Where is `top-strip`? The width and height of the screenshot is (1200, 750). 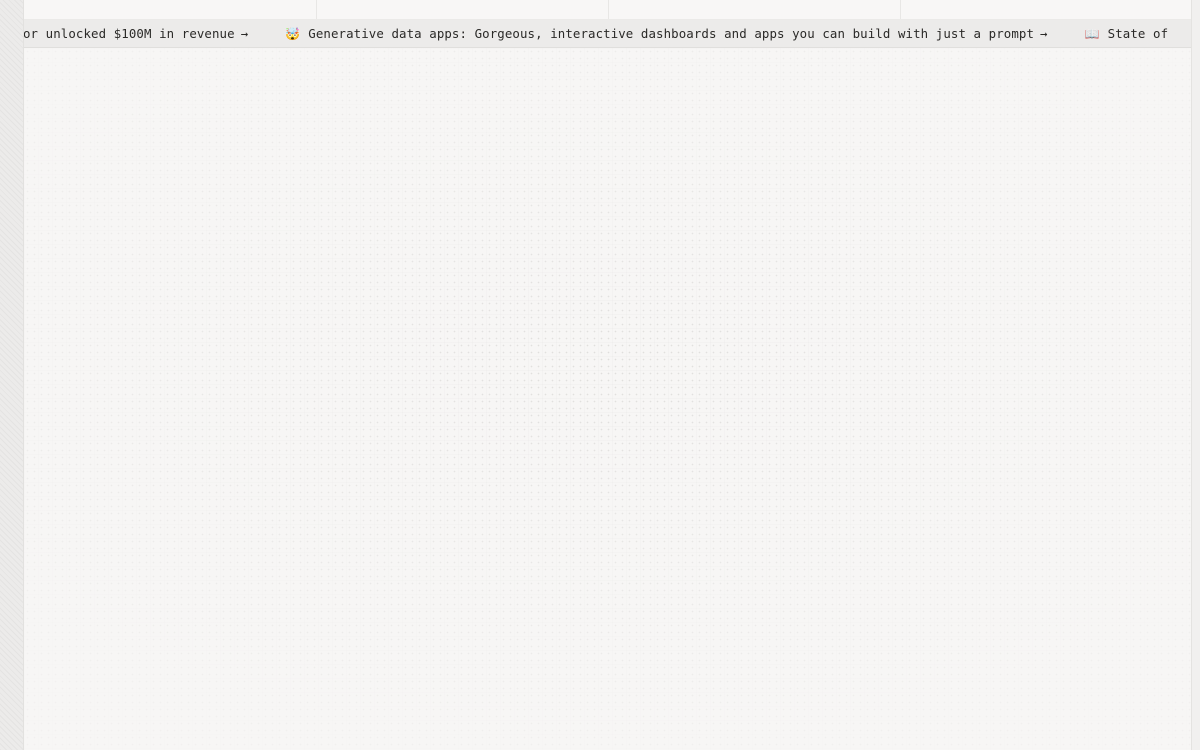
top-strip is located at coordinates (608, 10).